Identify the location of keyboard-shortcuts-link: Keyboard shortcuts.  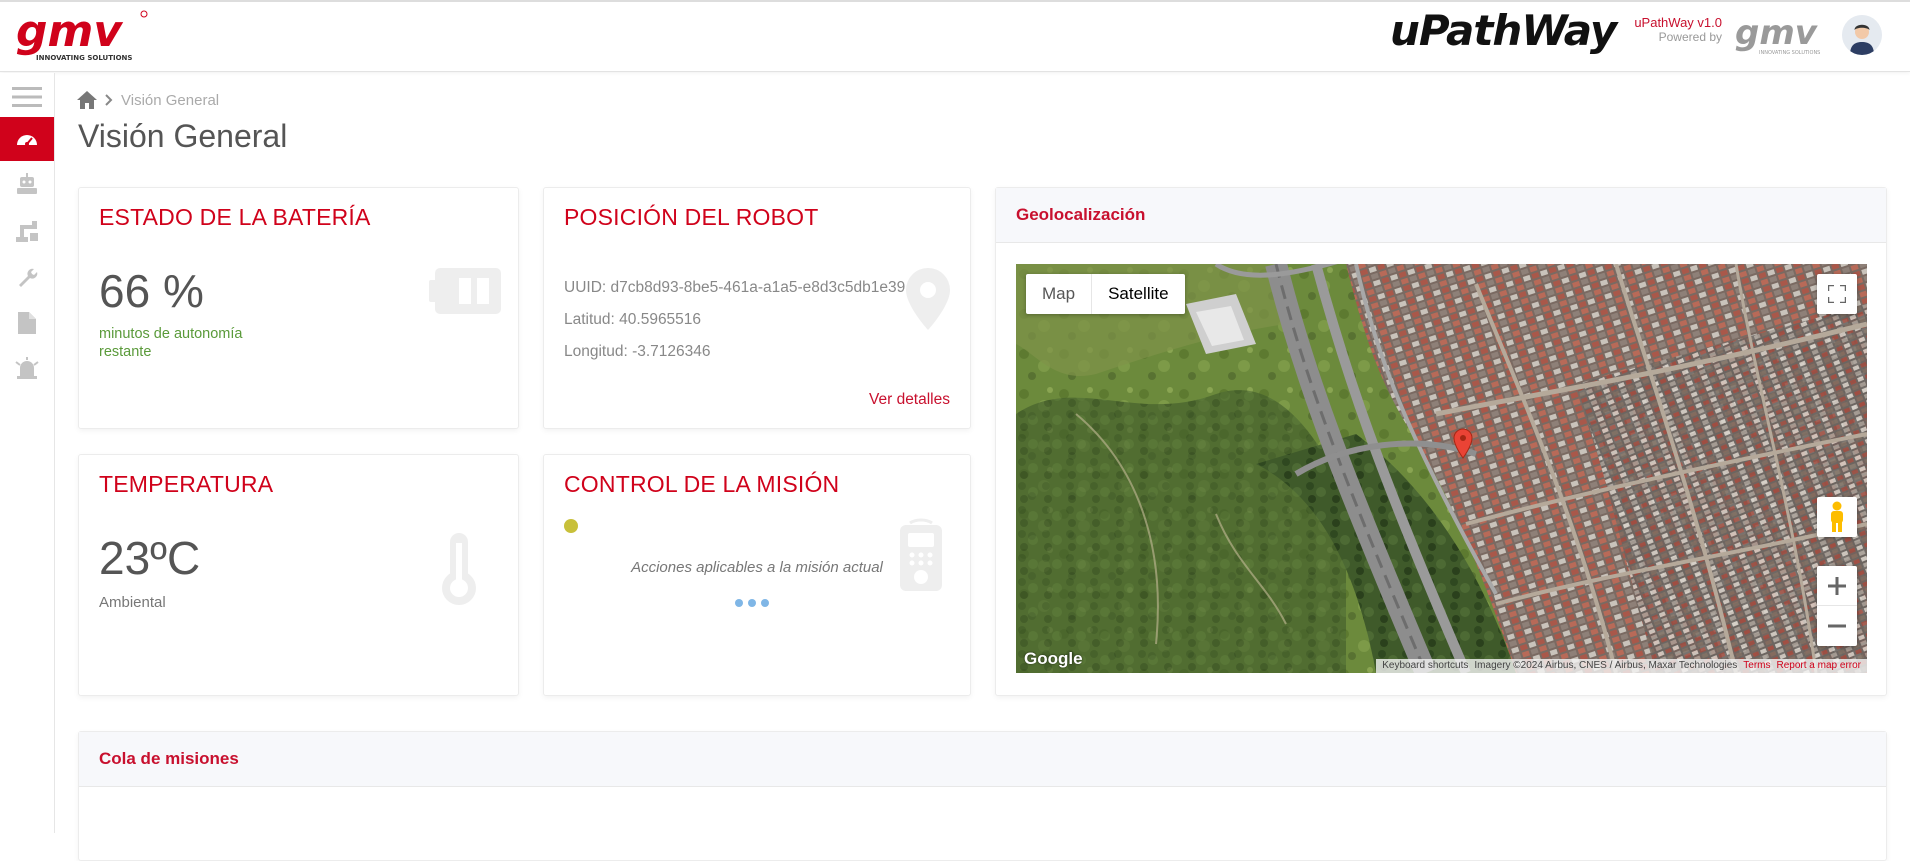
(1425, 666).